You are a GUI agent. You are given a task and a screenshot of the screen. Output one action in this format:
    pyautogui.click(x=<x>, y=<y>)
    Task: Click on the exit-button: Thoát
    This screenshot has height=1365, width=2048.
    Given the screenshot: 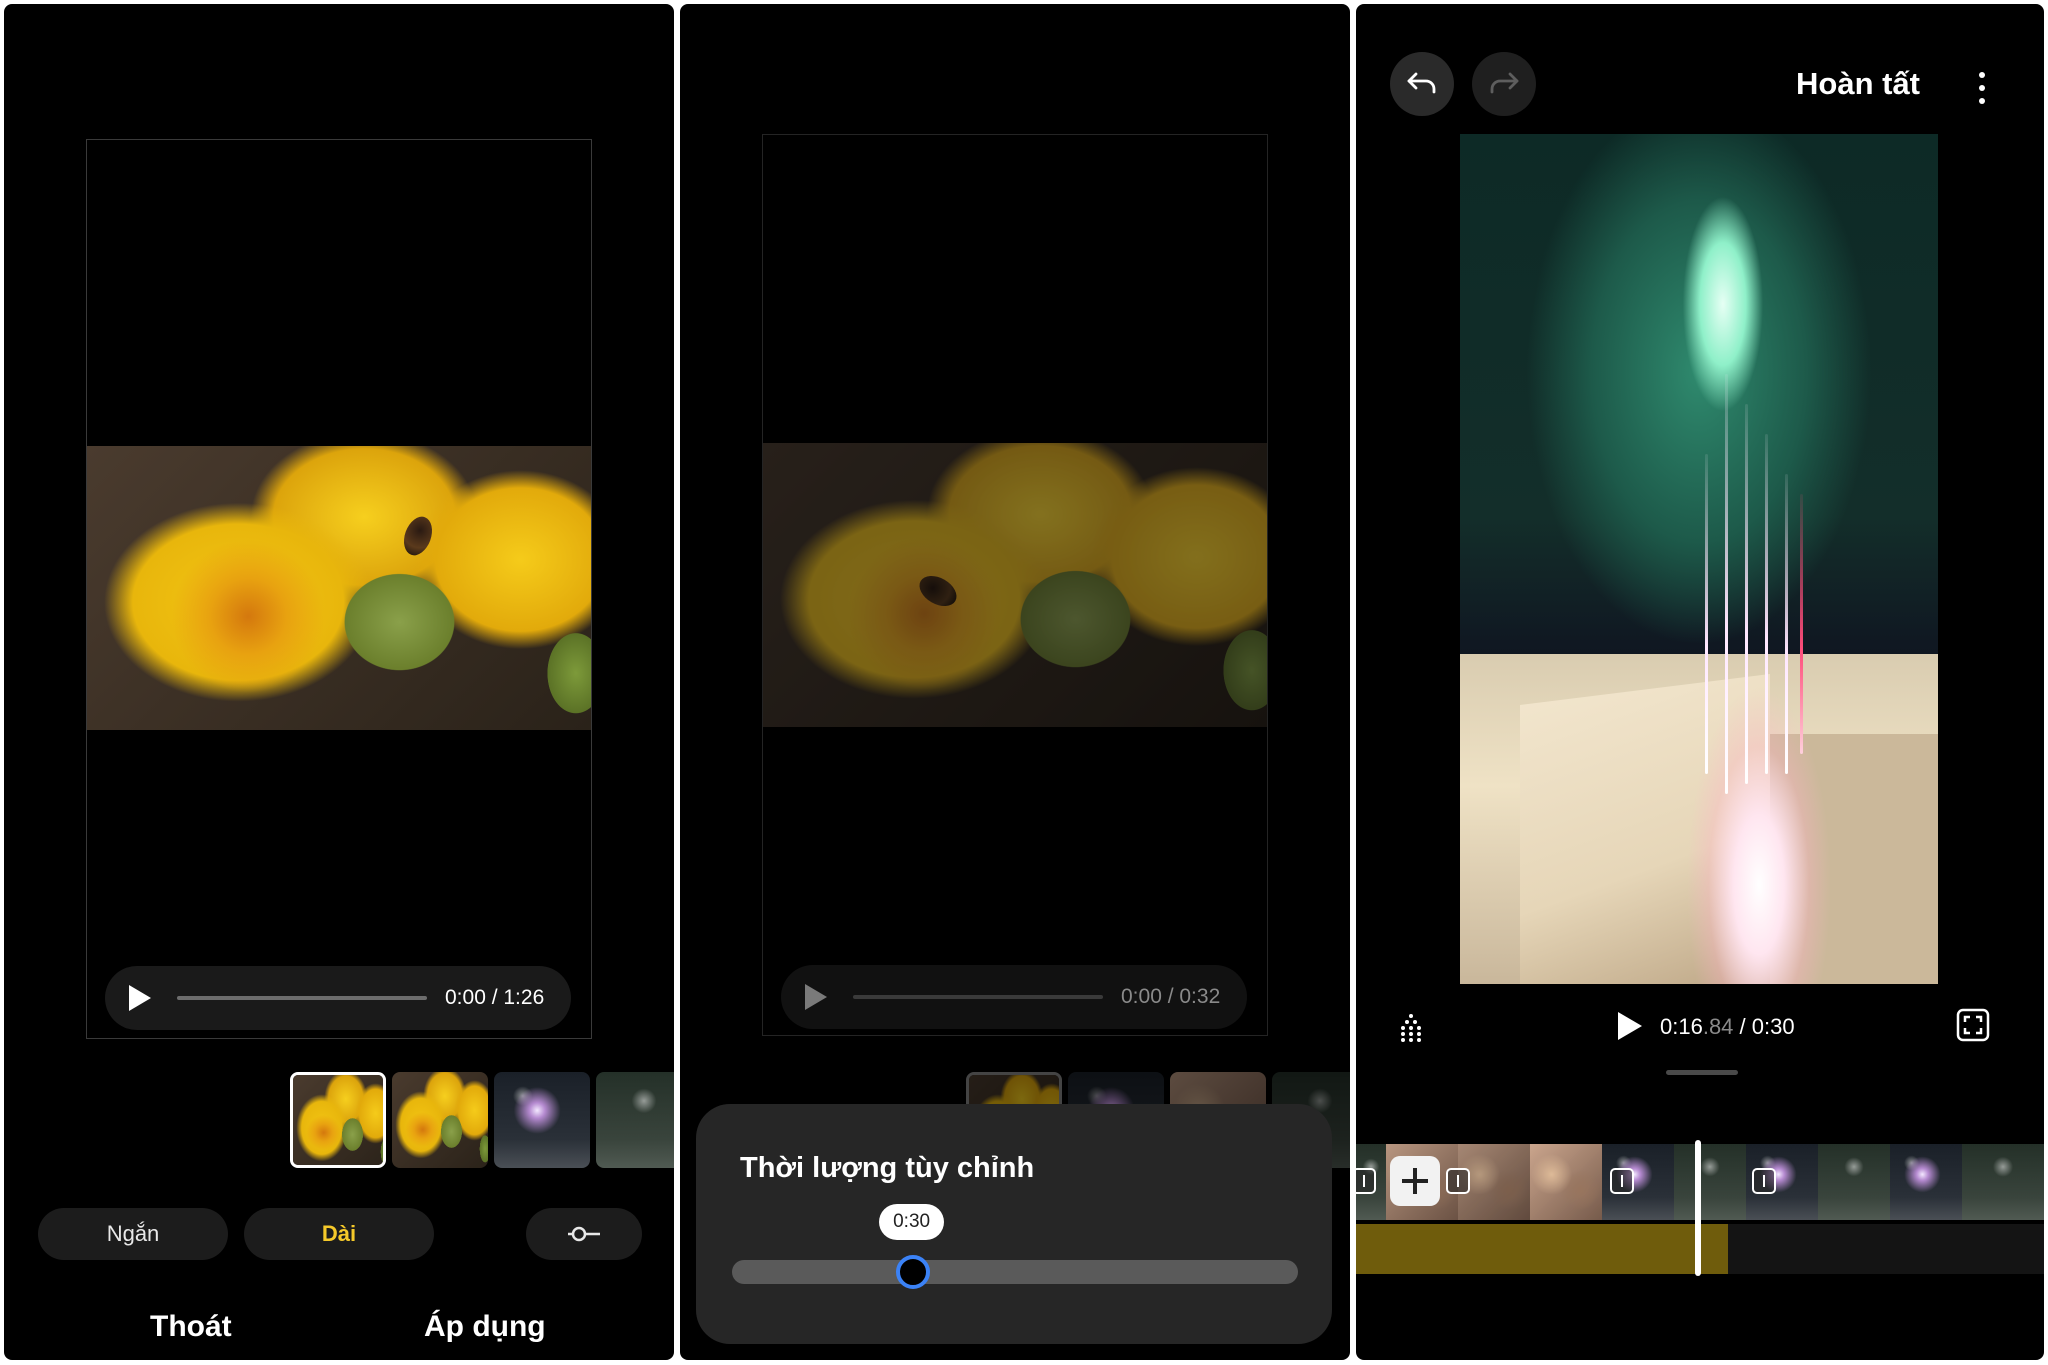 What is the action you would take?
    pyautogui.click(x=191, y=1327)
    